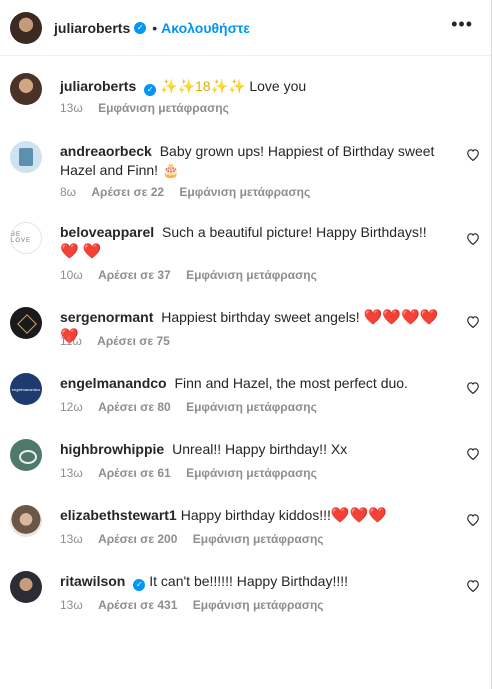 The height and width of the screenshot is (689, 492). Describe the element at coordinates (134, 275) in the screenshot. I see `likes-count: Αρέσει σε 37` at that location.